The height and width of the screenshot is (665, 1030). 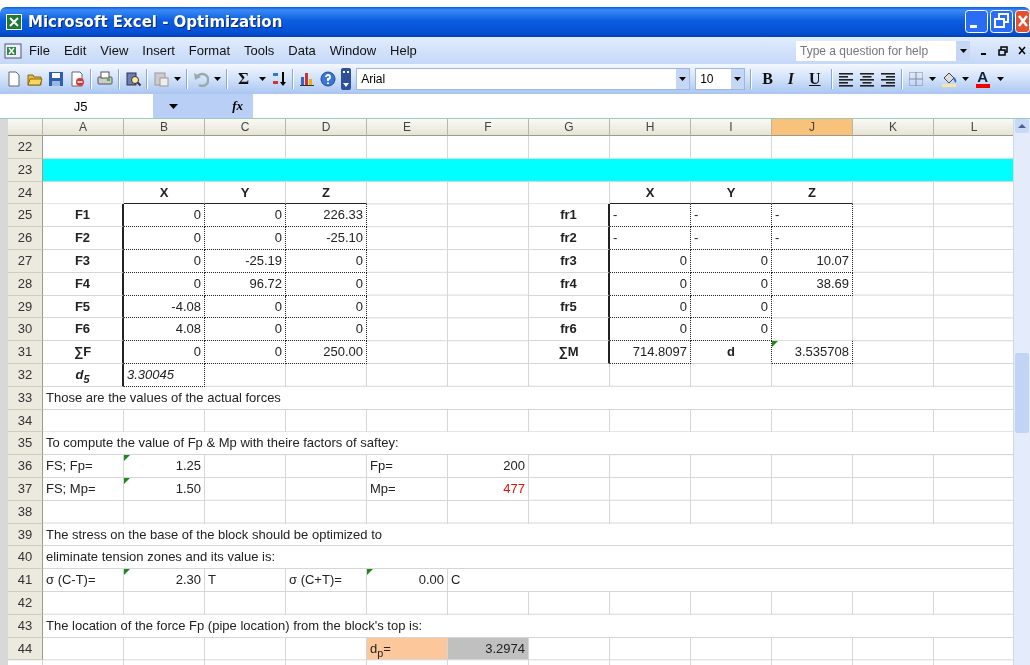 What do you see at coordinates (569, 216) in the screenshot?
I see `row-label: fr1` at bounding box center [569, 216].